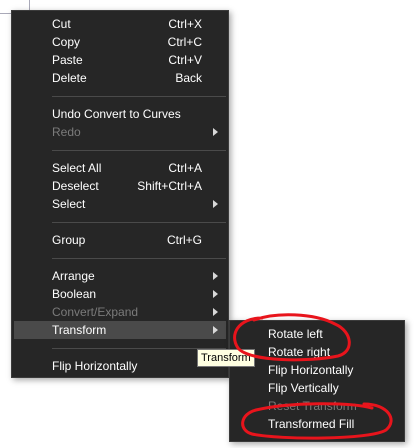  What do you see at coordinates (185, 60) in the screenshot?
I see `menu-item-shortcut: Ctrl+V` at bounding box center [185, 60].